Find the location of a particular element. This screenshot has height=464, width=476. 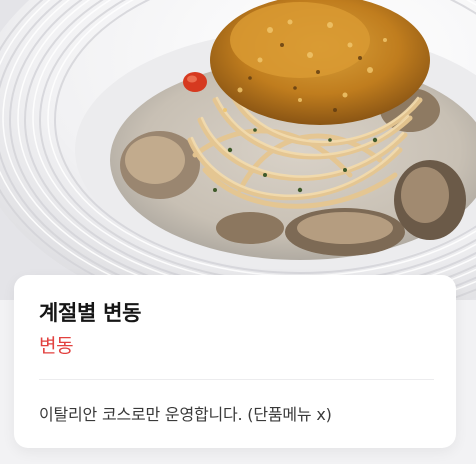

menu-title: 계절별 변동 is located at coordinates (90, 313).